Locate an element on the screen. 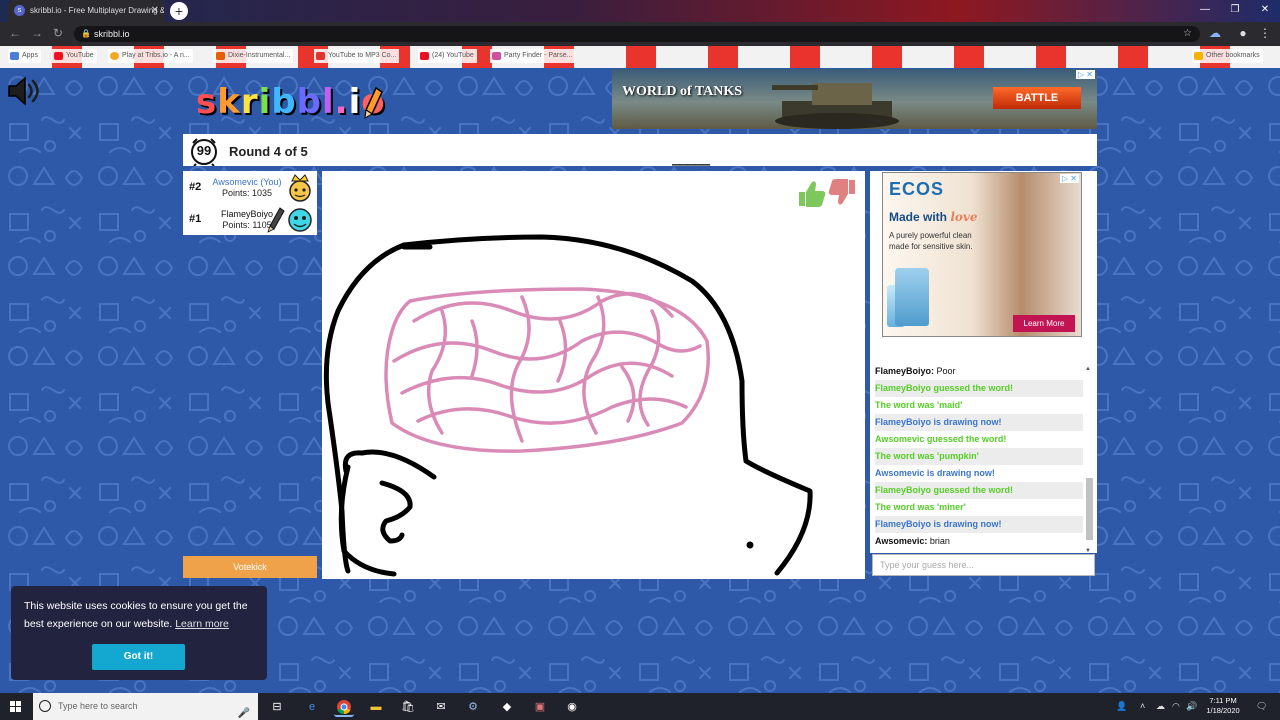 This screenshot has height=720, width=1280. chat-message: Awsomevic guessed the word! is located at coordinates (941, 439).